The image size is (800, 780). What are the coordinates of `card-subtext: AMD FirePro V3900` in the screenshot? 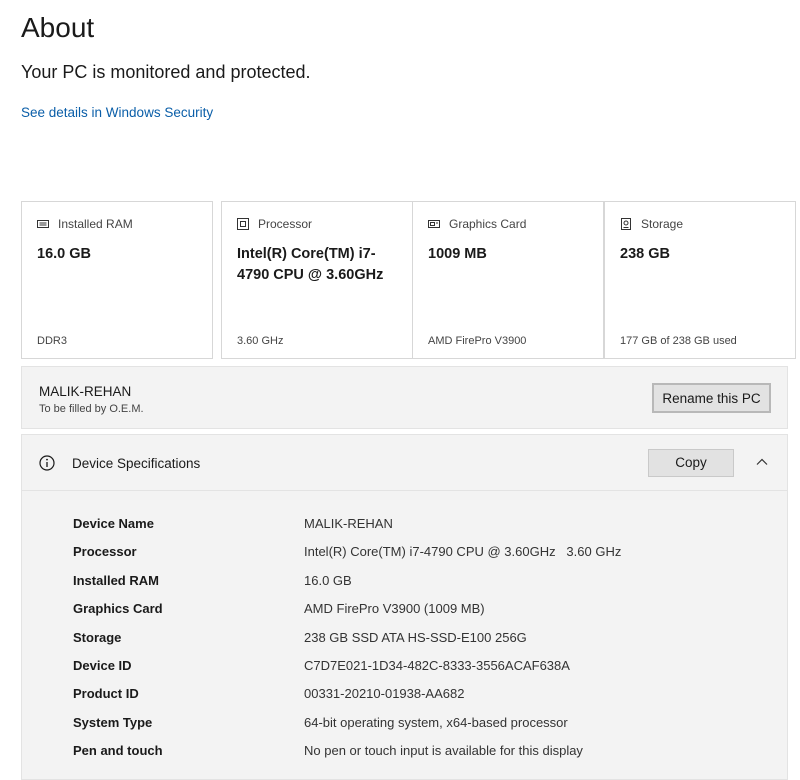 It's located at (477, 341).